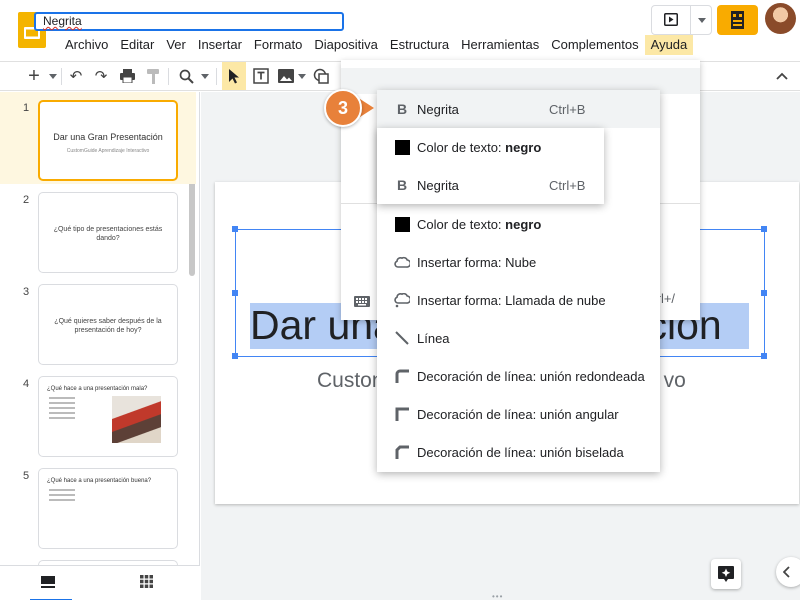  What do you see at coordinates (402, 262) in the screenshot?
I see `cloud-shape-icon` at bounding box center [402, 262].